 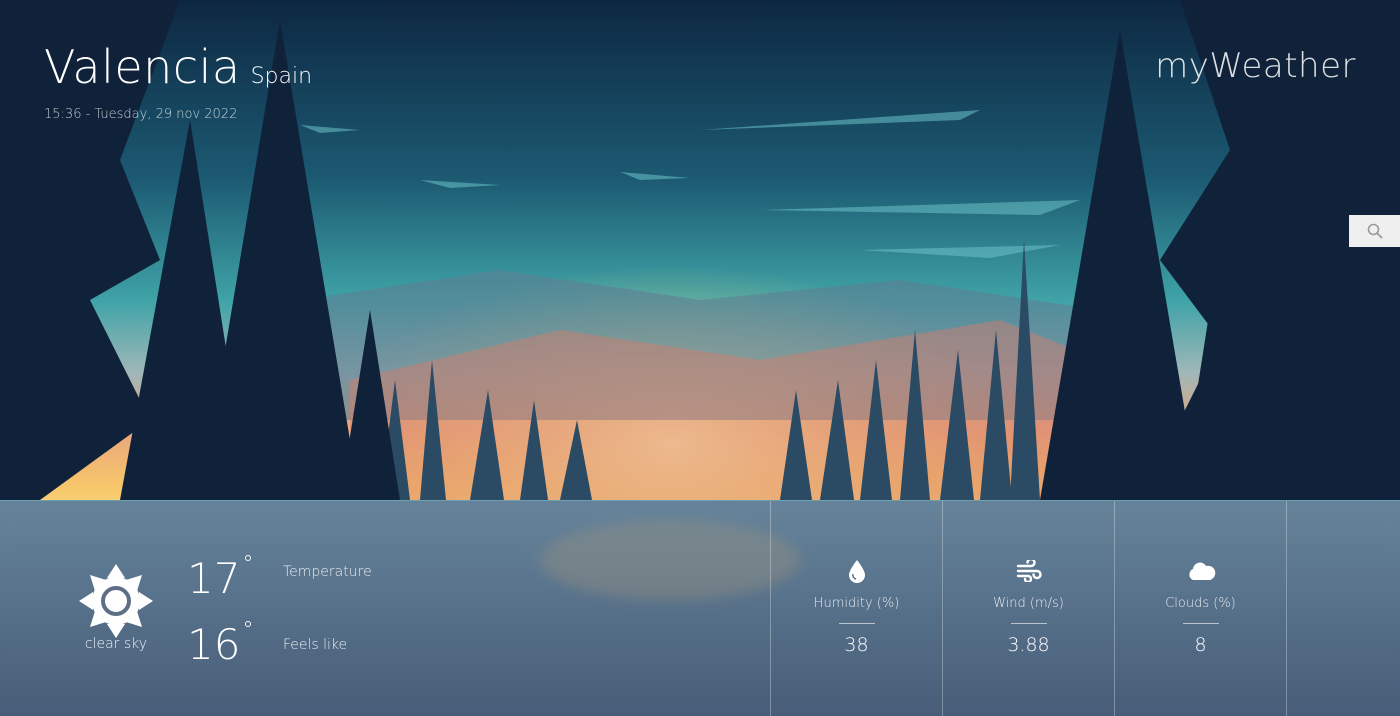 I want to click on stat-value: 3.88, so click(x=1028, y=645).